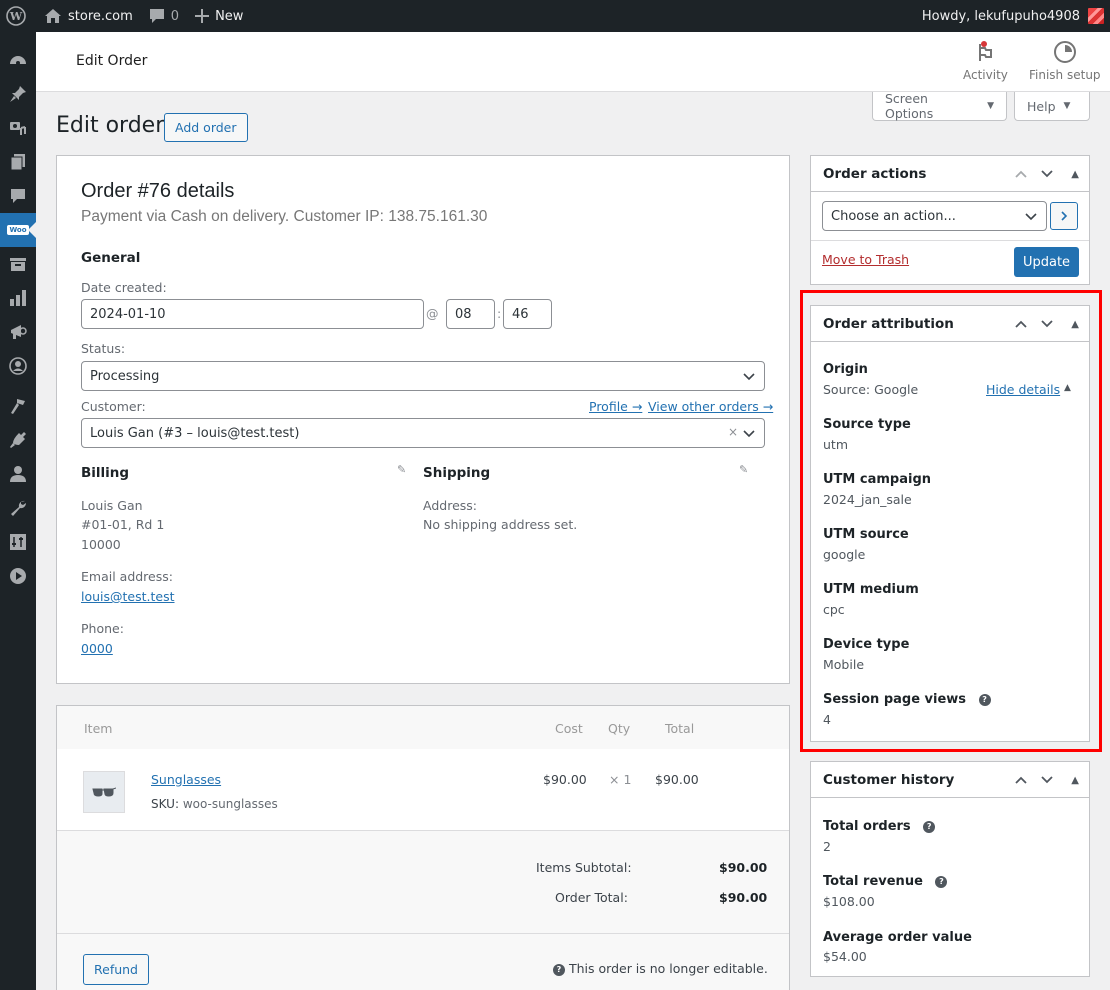 This screenshot has height=990, width=1110. I want to click on sidebar-item-customers, so click(18, 366).